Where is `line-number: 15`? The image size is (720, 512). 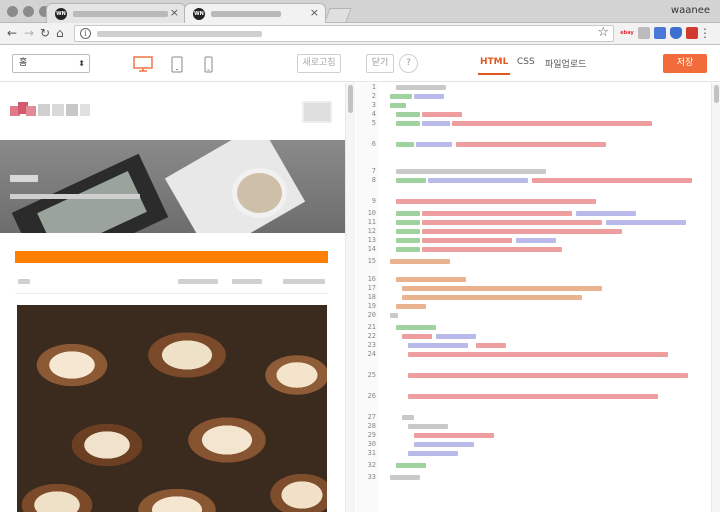 line-number: 15 is located at coordinates (371, 261).